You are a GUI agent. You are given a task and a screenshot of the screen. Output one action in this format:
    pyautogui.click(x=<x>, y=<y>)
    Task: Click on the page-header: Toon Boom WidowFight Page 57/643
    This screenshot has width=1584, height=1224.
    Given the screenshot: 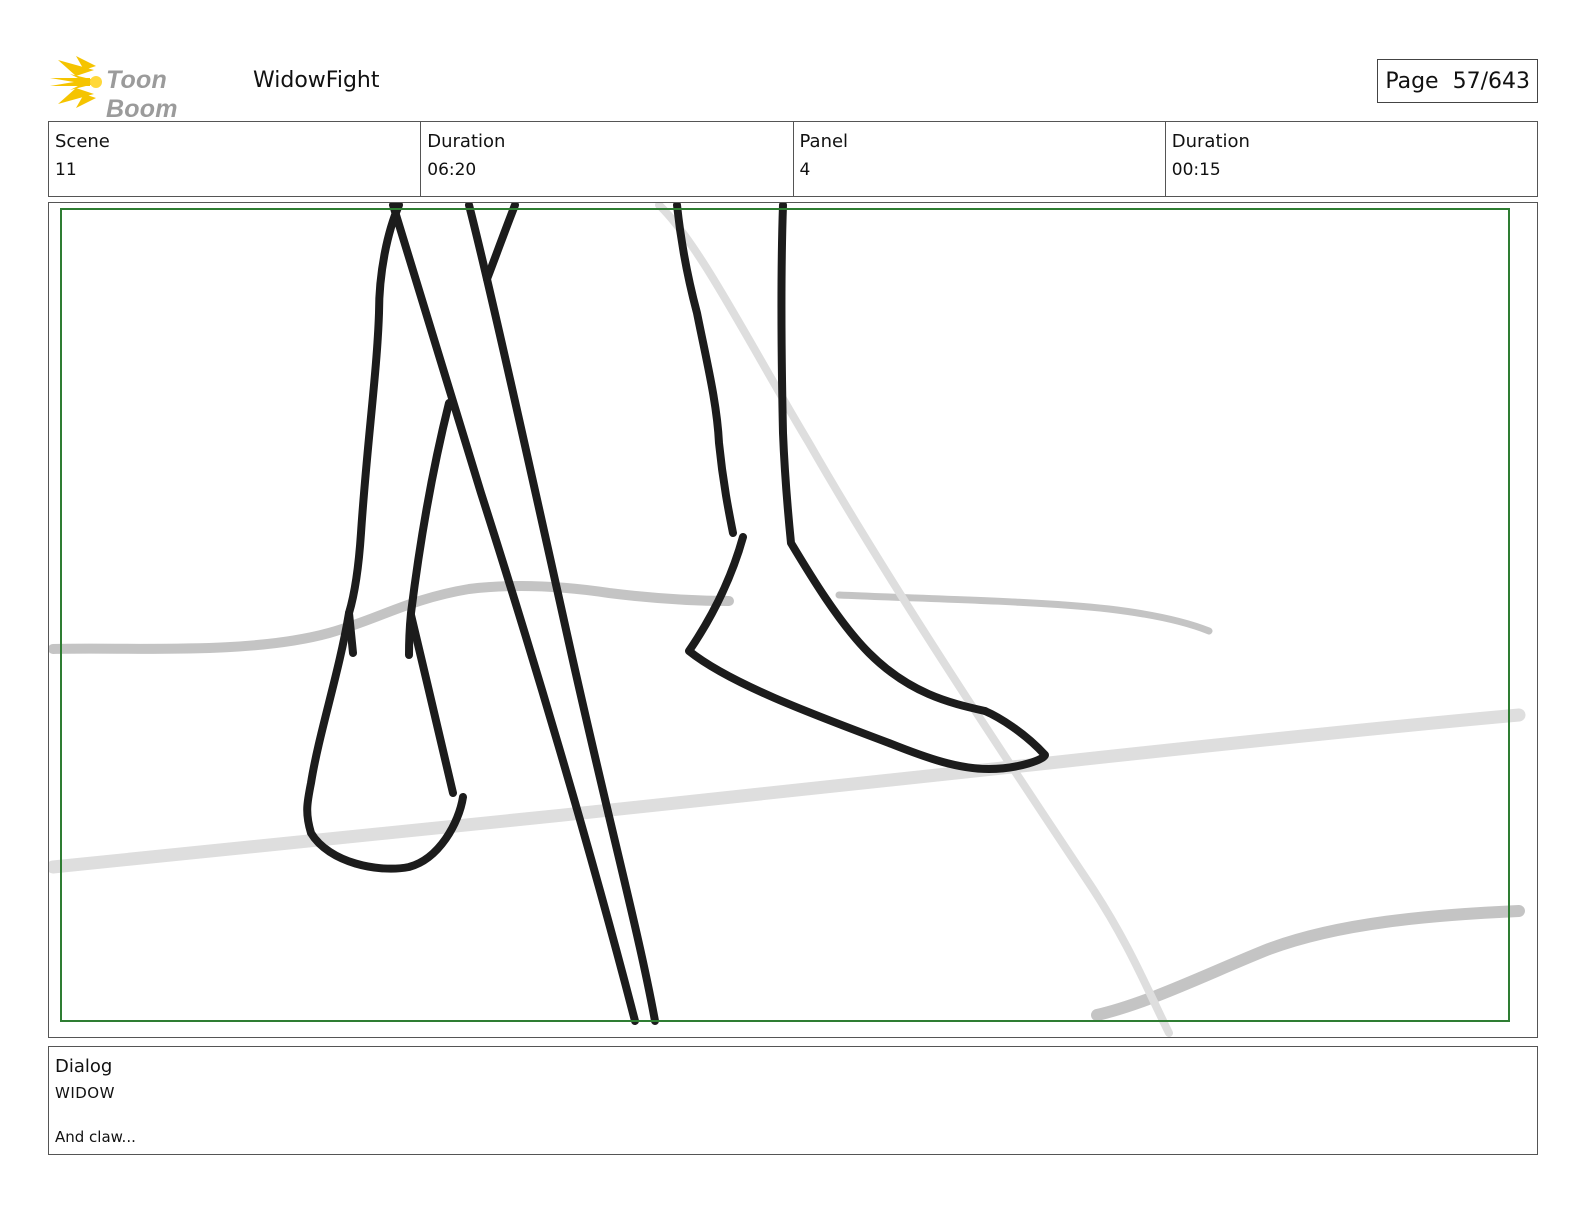 What is the action you would take?
    pyautogui.click(x=793, y=87)
    